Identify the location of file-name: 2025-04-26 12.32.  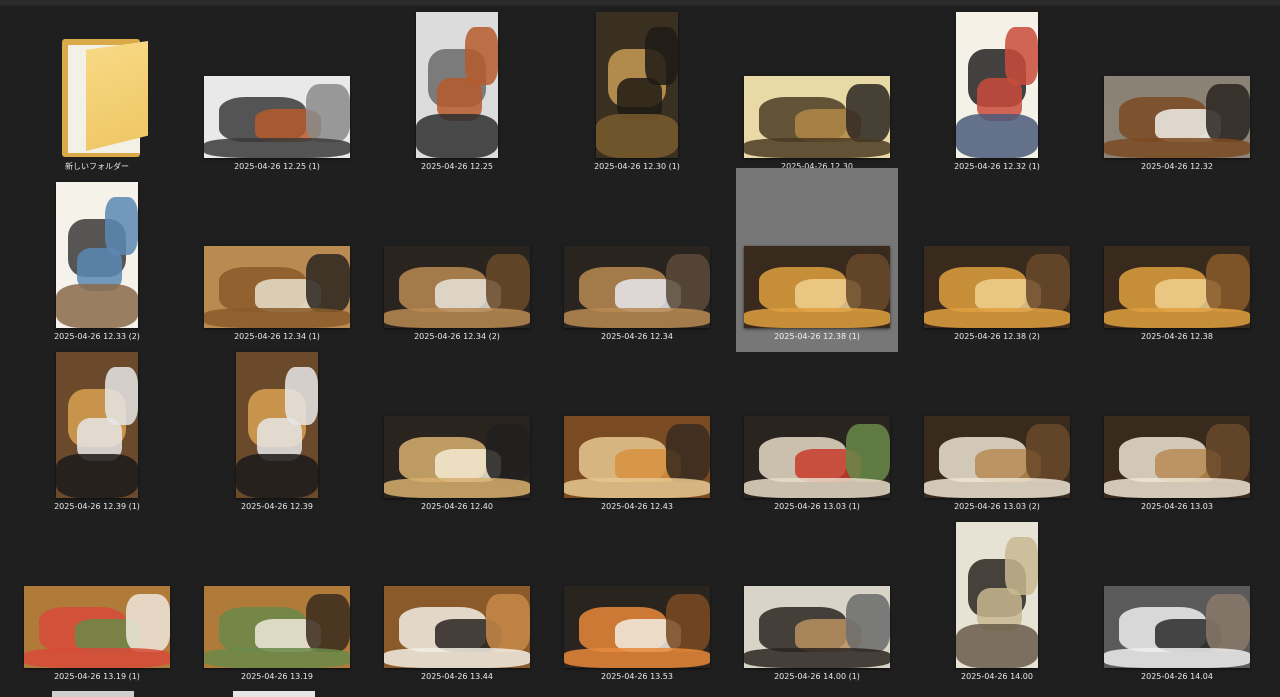
(1177, 166).